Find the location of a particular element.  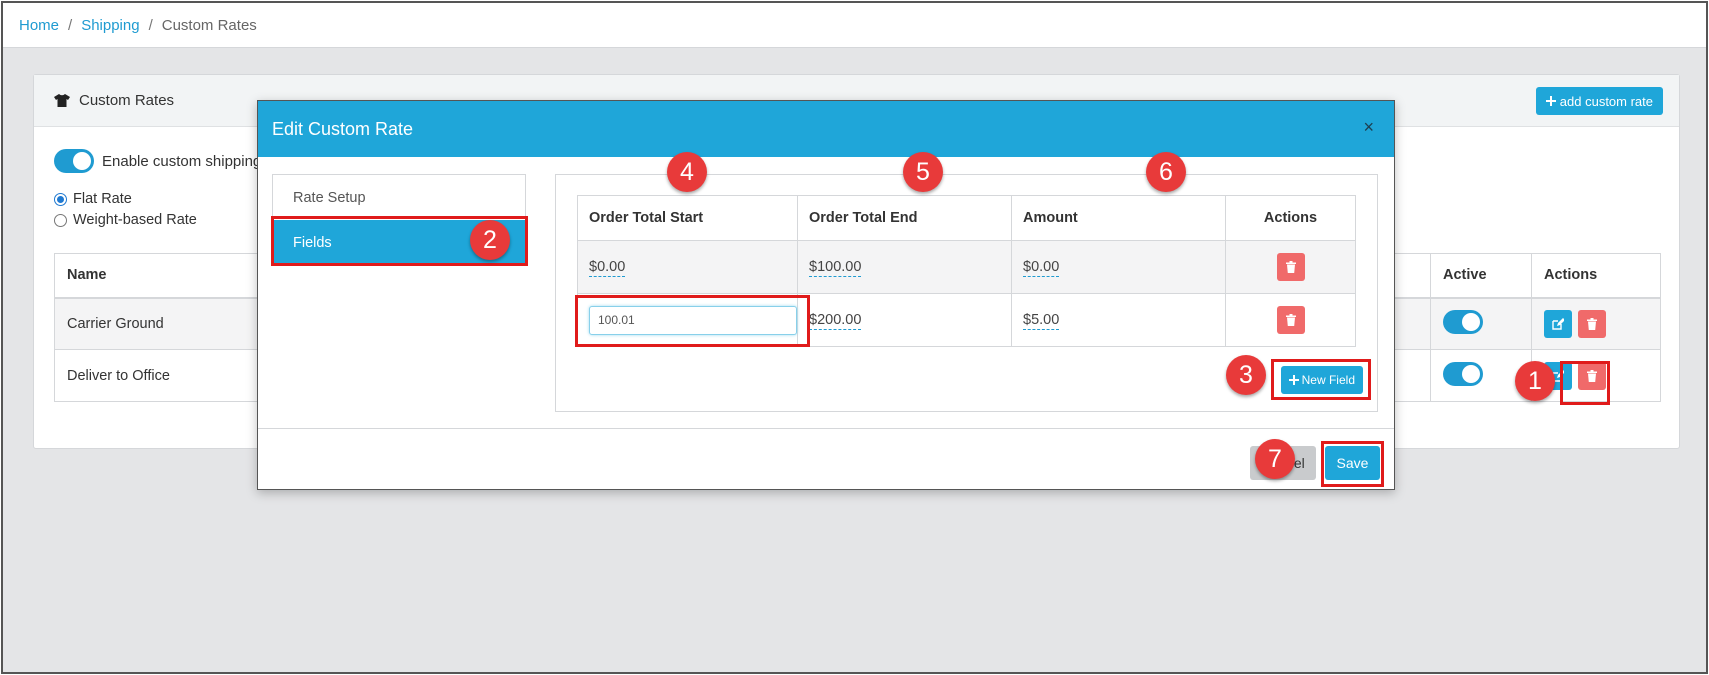

breadcrumb-shipping: Shipping is located at coordinates (110, 25).